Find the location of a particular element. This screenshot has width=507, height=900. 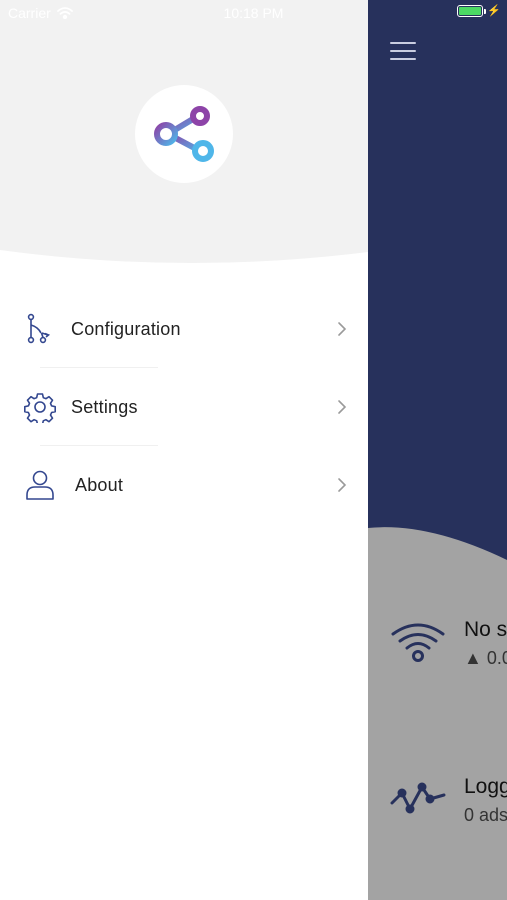

share-nodes-icon is located at coordinates (184, 134).